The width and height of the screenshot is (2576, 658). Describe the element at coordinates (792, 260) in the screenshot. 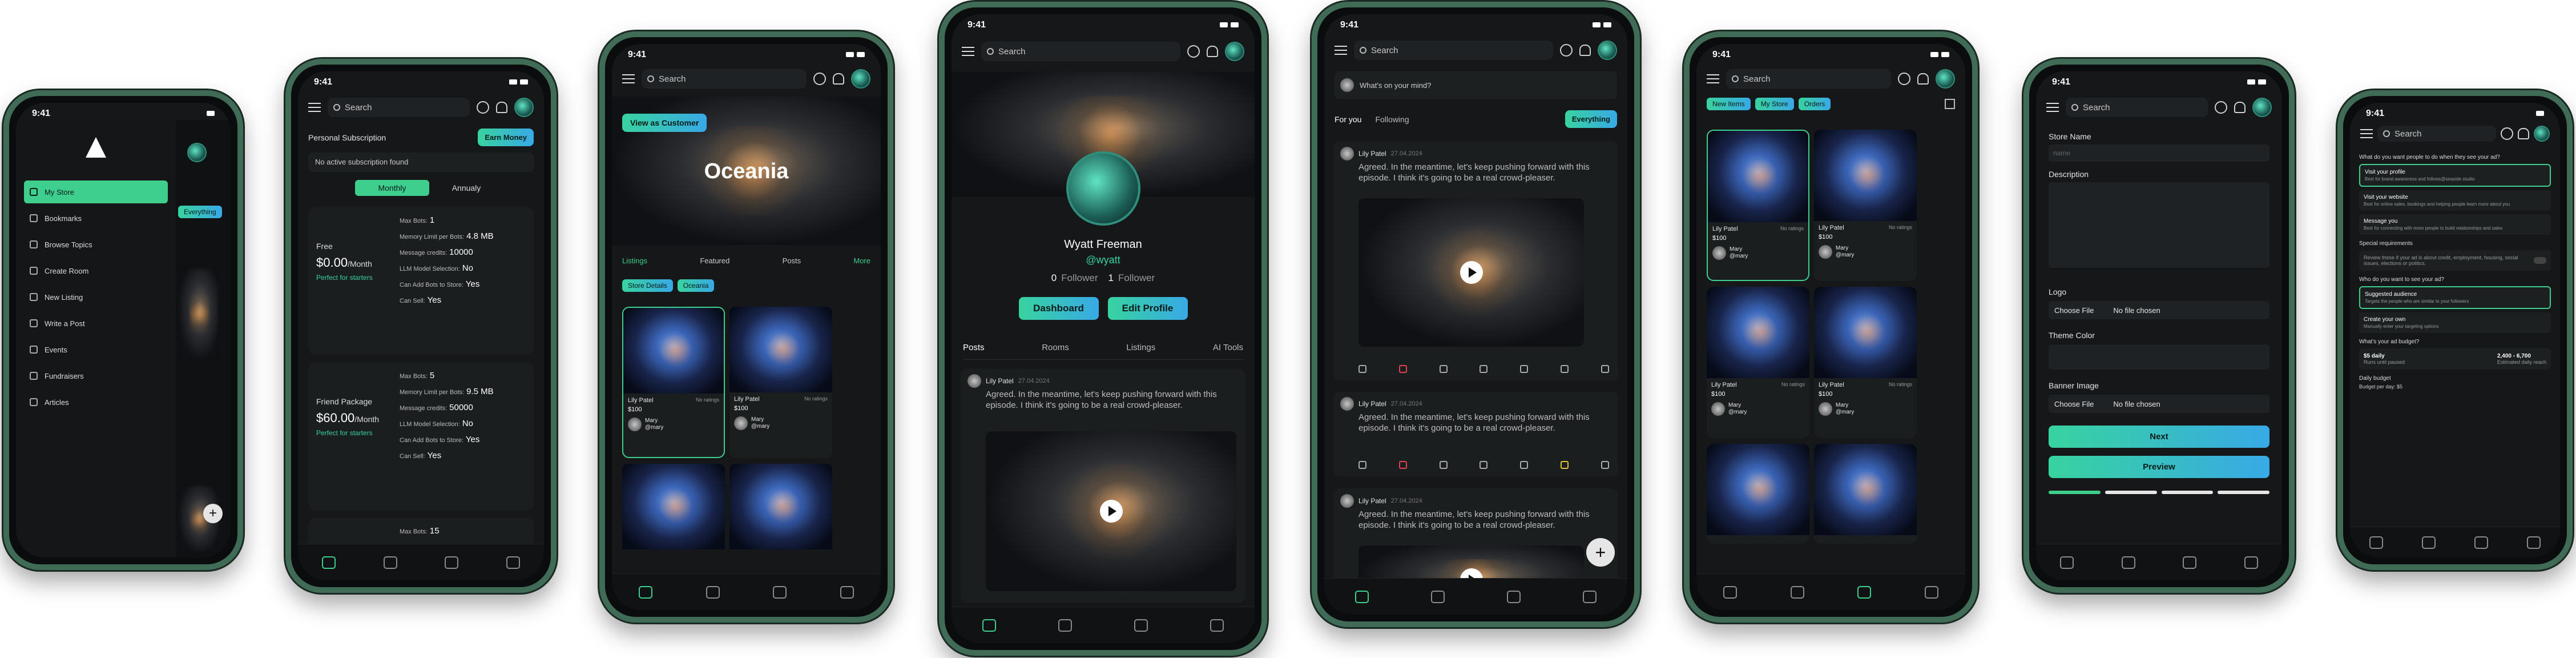

I see `store-tab: Posts` at that location.